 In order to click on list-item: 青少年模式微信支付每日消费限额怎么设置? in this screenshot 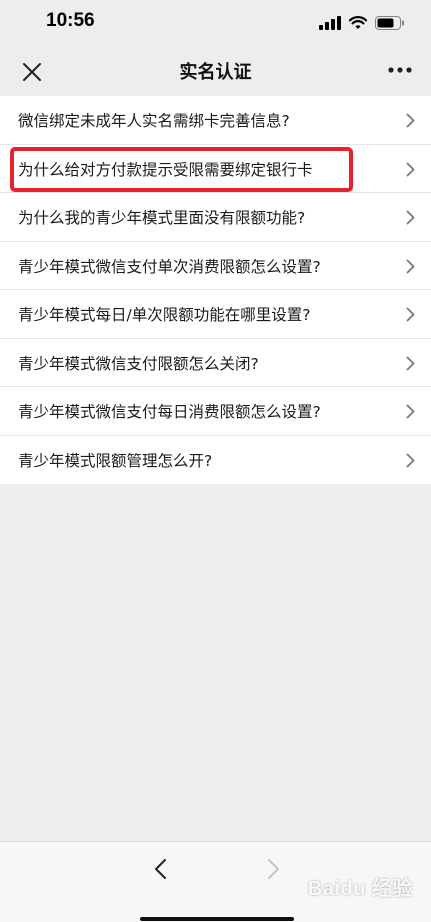, I will do `click(215, 411)`.